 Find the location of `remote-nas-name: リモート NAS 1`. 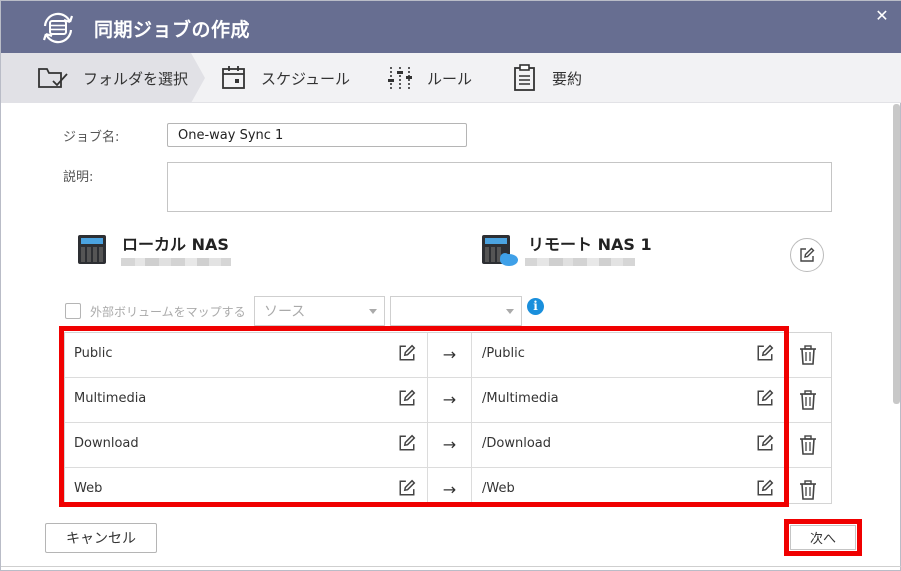

remote-nas-name: リモート NAS 1 is located at coordinates (590, 244).